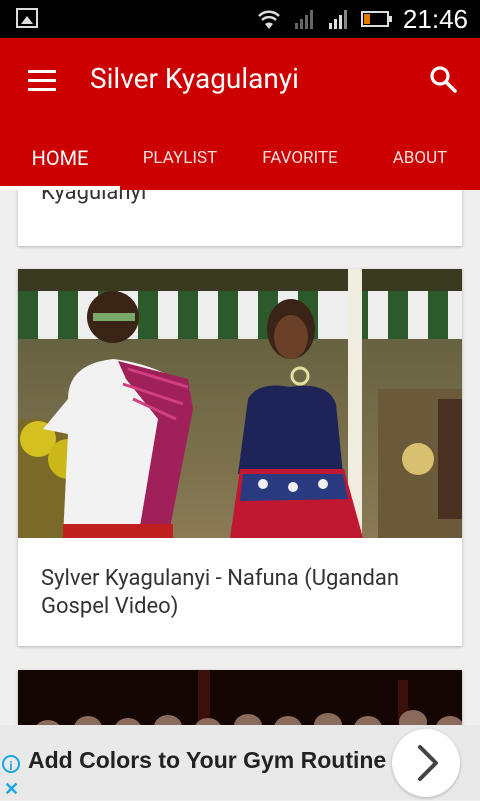  Describe the element at coordinates (94, 197) in the screenshot. I see `video-title: Kyagulanyi` at that location.